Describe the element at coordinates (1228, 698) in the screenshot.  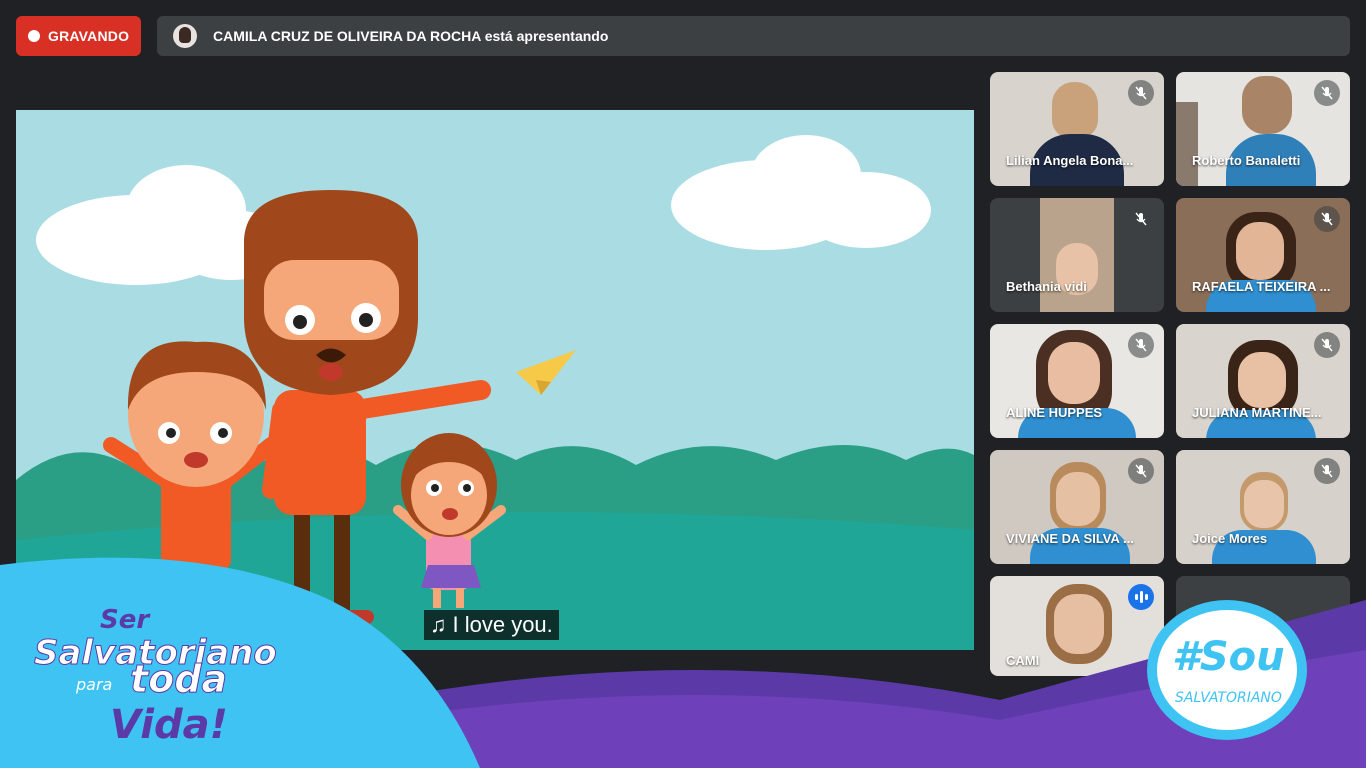
I see `brand-text-word: SALVATORIANO` at that location.